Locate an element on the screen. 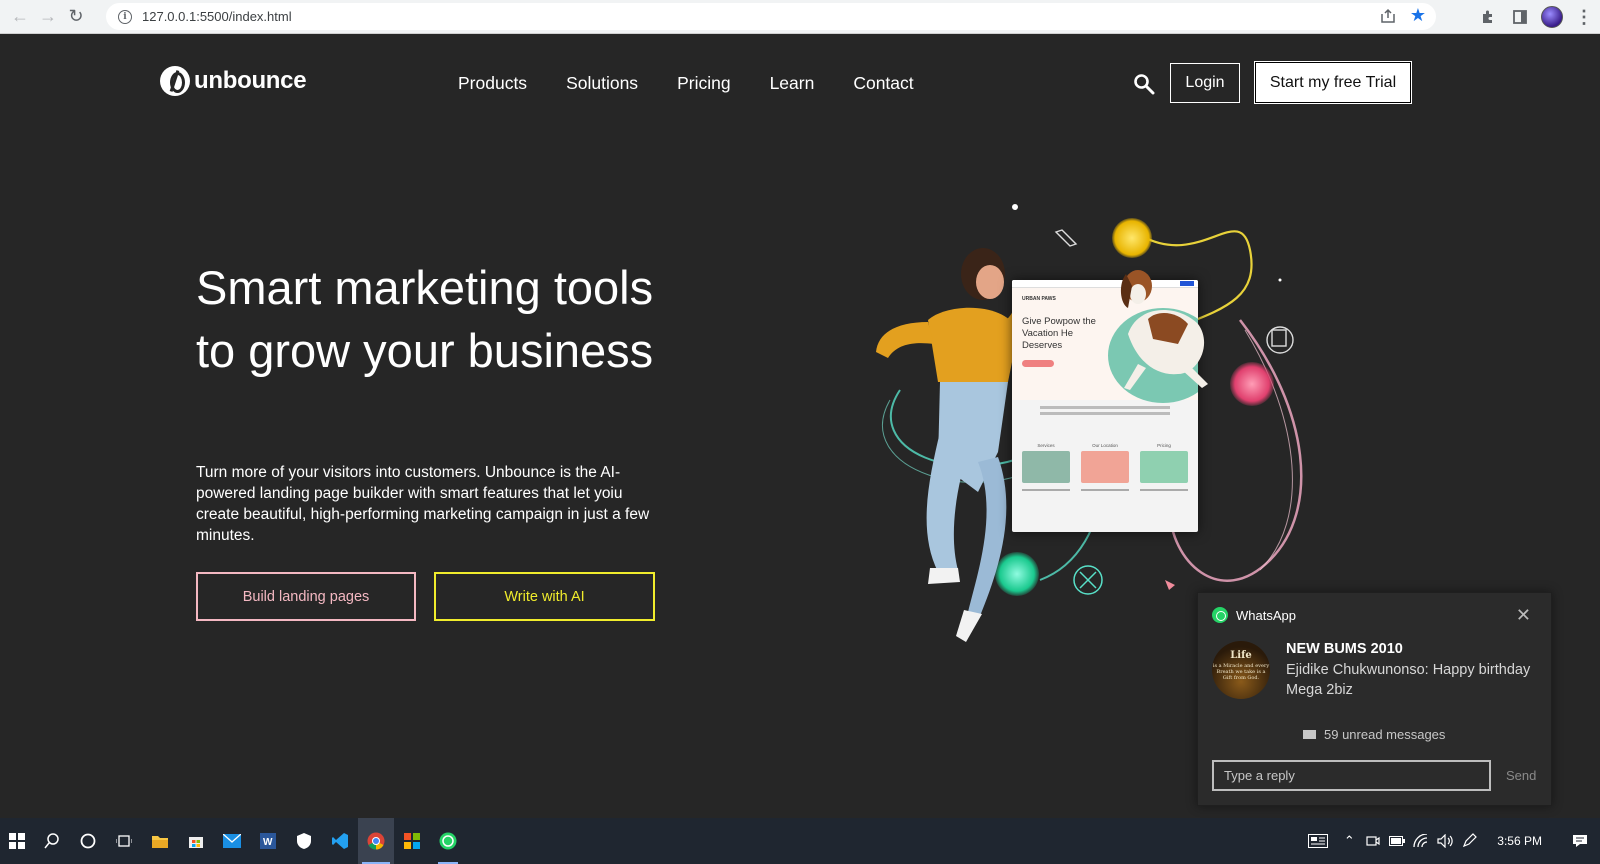 Image resolution: width=1600 pixels, height=864 pixels. nav-contact: Contact is located at coordinates (883, 83).